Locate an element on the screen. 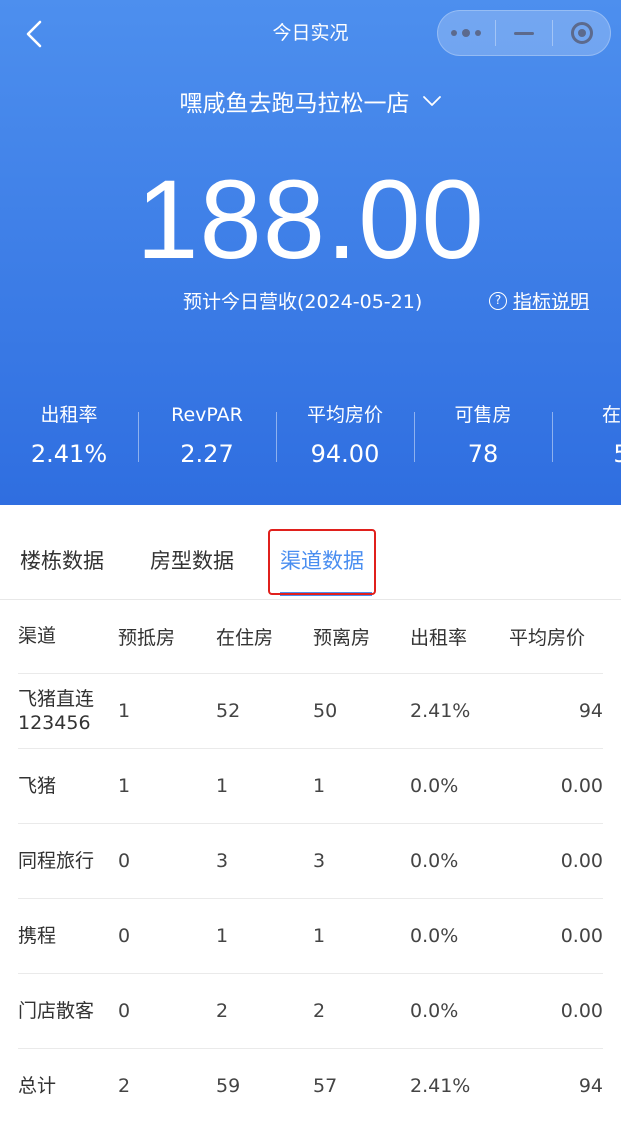 This screenshot has width=621, height=1140. table-cell: 57 is located at coordinates (325, 1086).